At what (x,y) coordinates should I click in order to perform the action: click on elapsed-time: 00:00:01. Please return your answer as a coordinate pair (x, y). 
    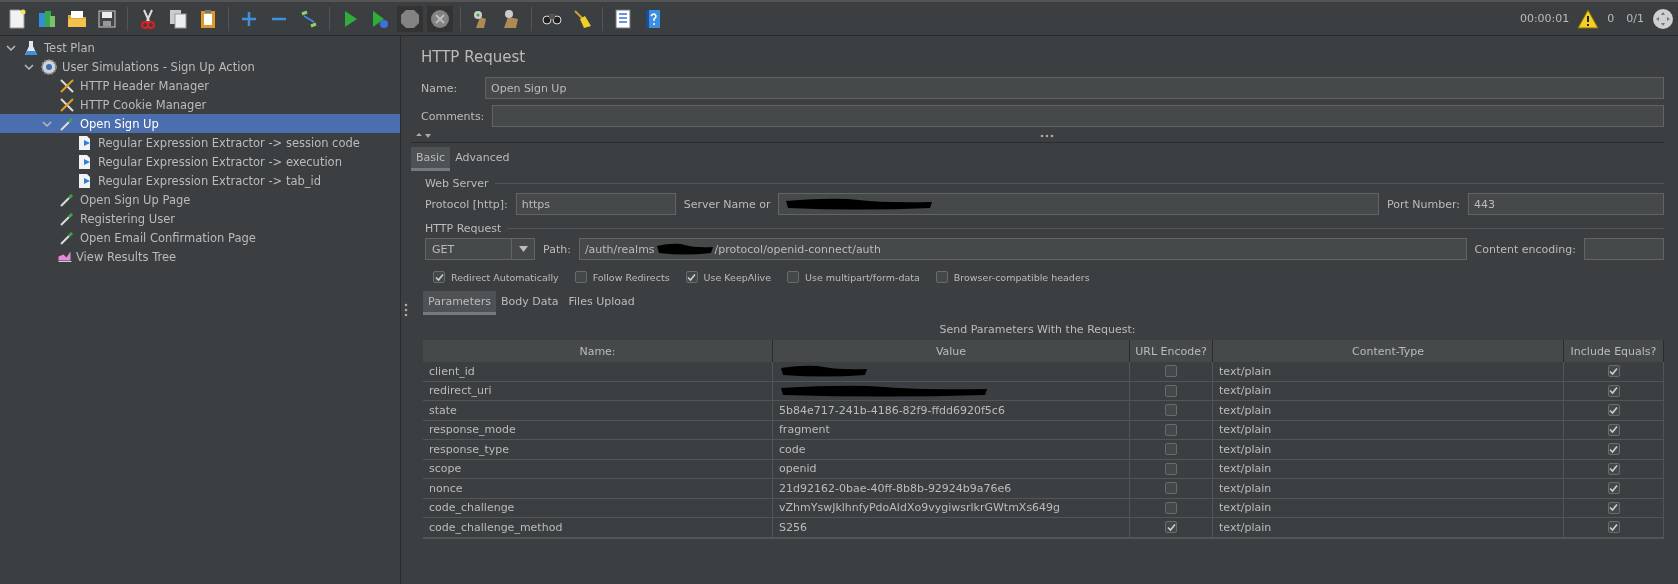
    Looking at the image, I should click on (1544, 18).